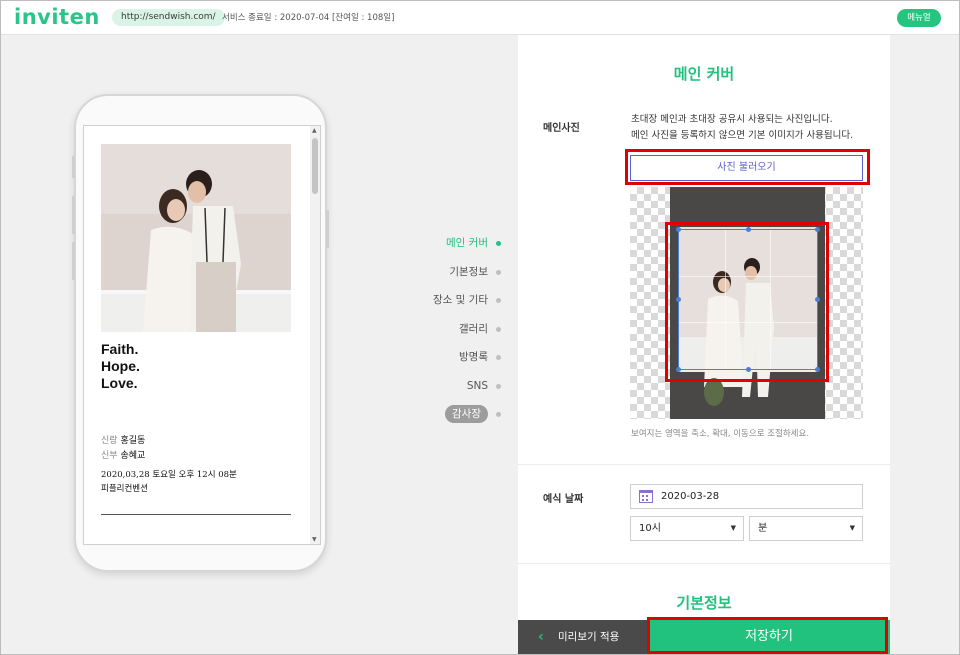  What do you see at coordinates (473, 357) in the screenshot?
I see `nav-item-label: 방명록` at bounding box center [473, 357].